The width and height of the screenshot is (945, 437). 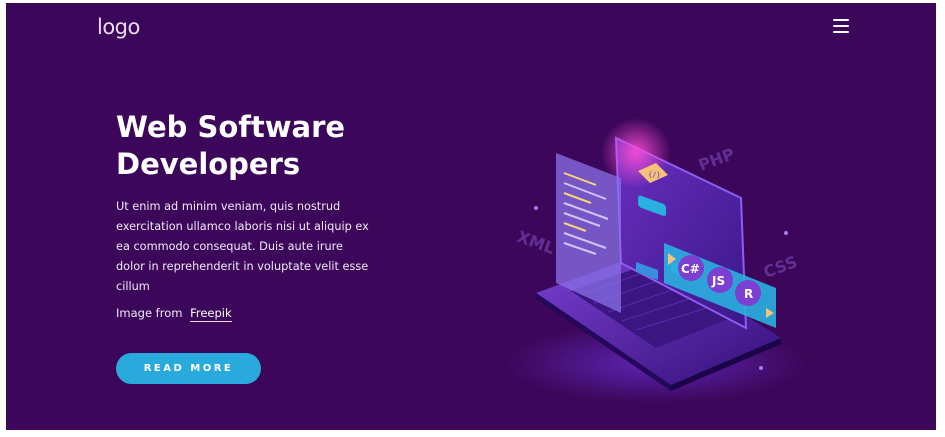 I want to click on tag-xml: XML, so click(x=536, y=242).